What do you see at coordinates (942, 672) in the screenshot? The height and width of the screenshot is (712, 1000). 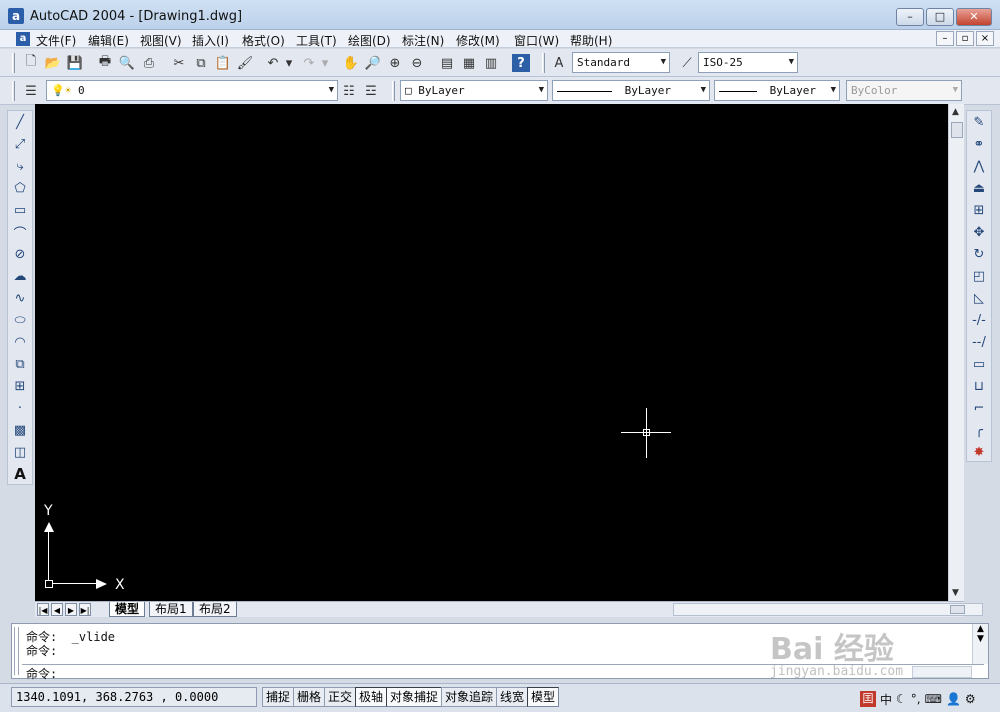 I see `command-hscrollbar` at bounding box center [942, 672].